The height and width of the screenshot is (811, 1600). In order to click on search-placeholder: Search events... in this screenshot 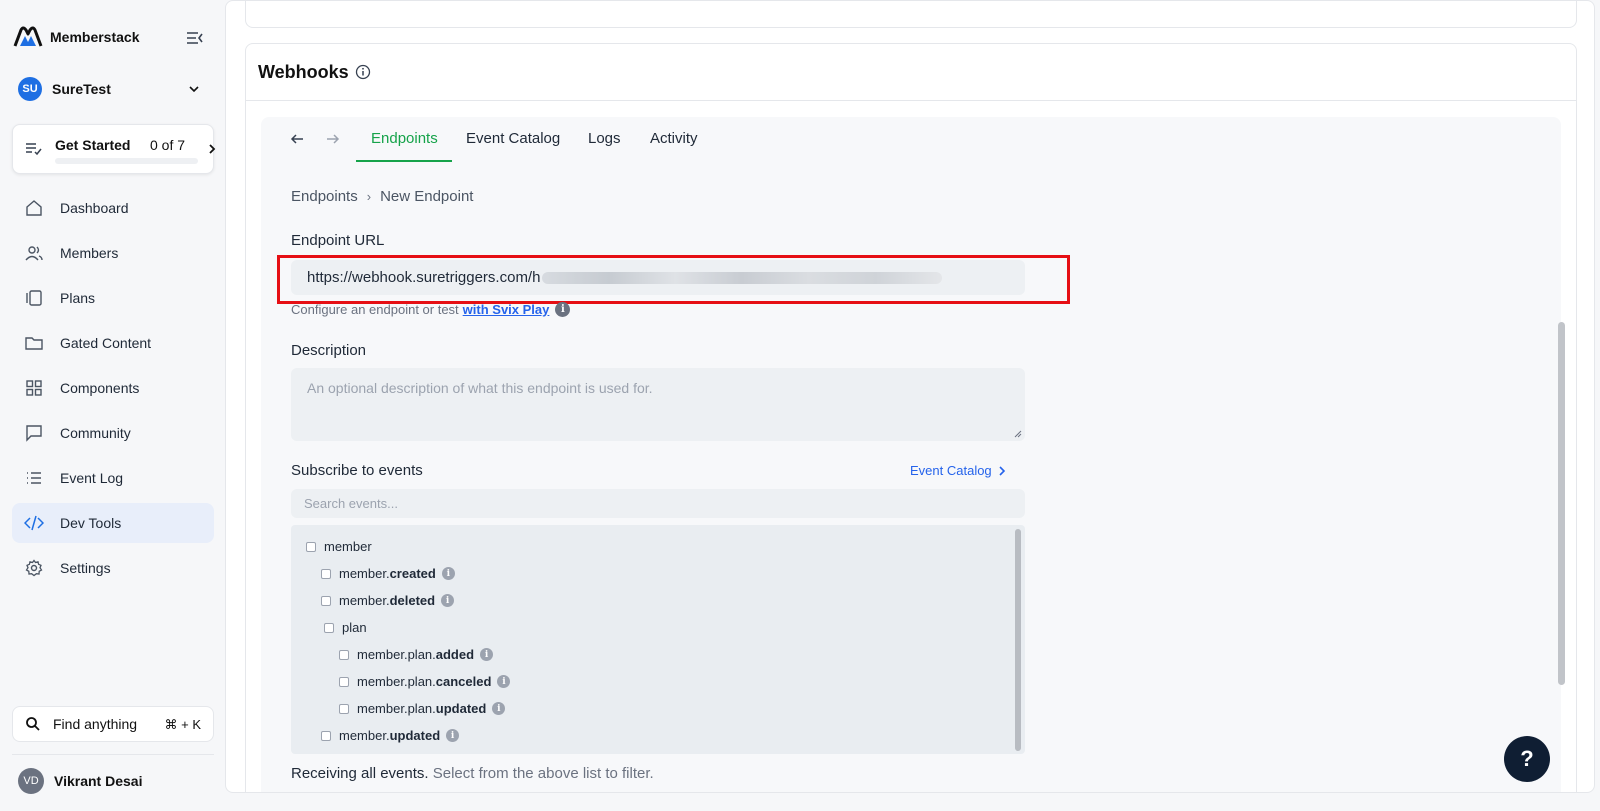, I will do `click(351, 503)`.